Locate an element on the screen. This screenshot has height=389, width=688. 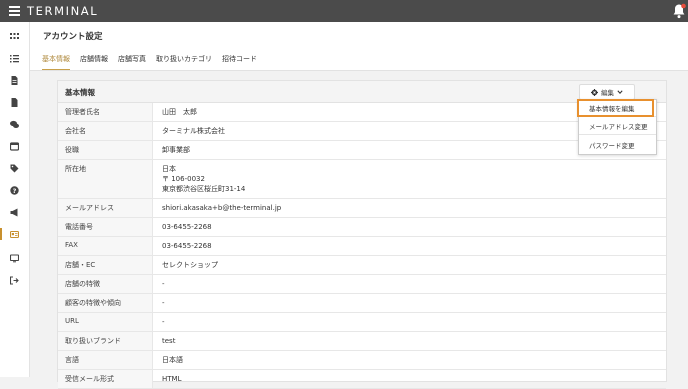
info-row-email: メールアドレス shiori.akasaka+b@the-terminal.jp is located at coordinates (362, 208).